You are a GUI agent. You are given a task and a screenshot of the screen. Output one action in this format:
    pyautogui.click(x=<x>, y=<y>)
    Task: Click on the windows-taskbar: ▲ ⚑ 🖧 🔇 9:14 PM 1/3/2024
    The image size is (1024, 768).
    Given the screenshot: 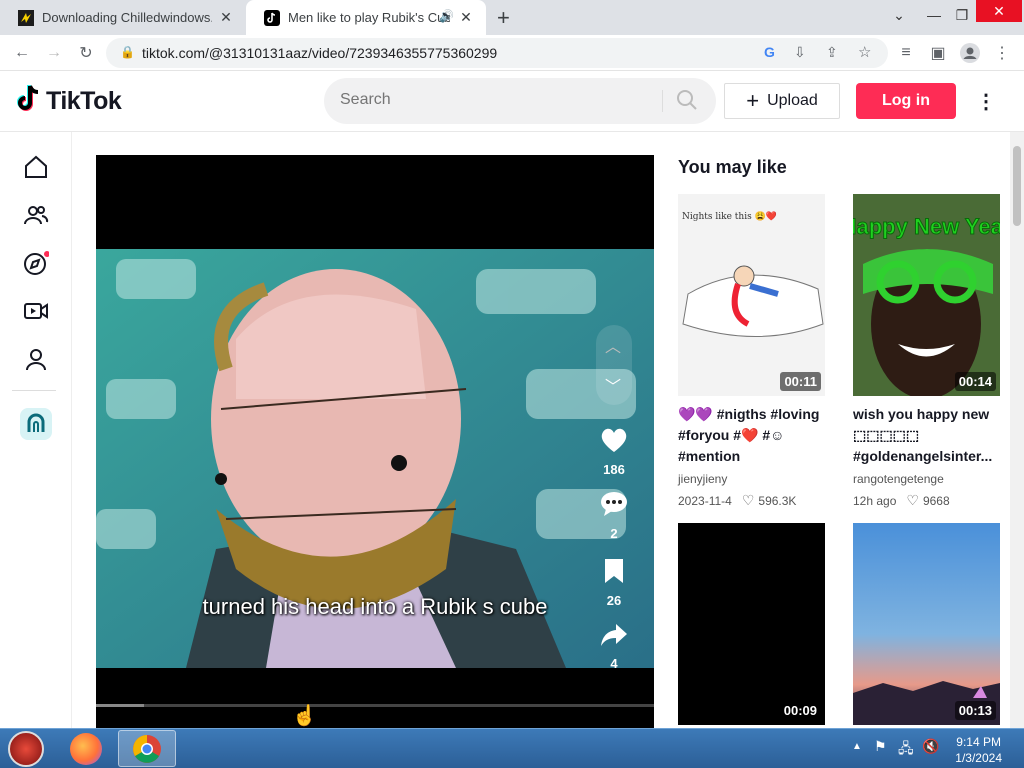 What is the action you would take?
    pyautogui.click(x=512, y=748)
    